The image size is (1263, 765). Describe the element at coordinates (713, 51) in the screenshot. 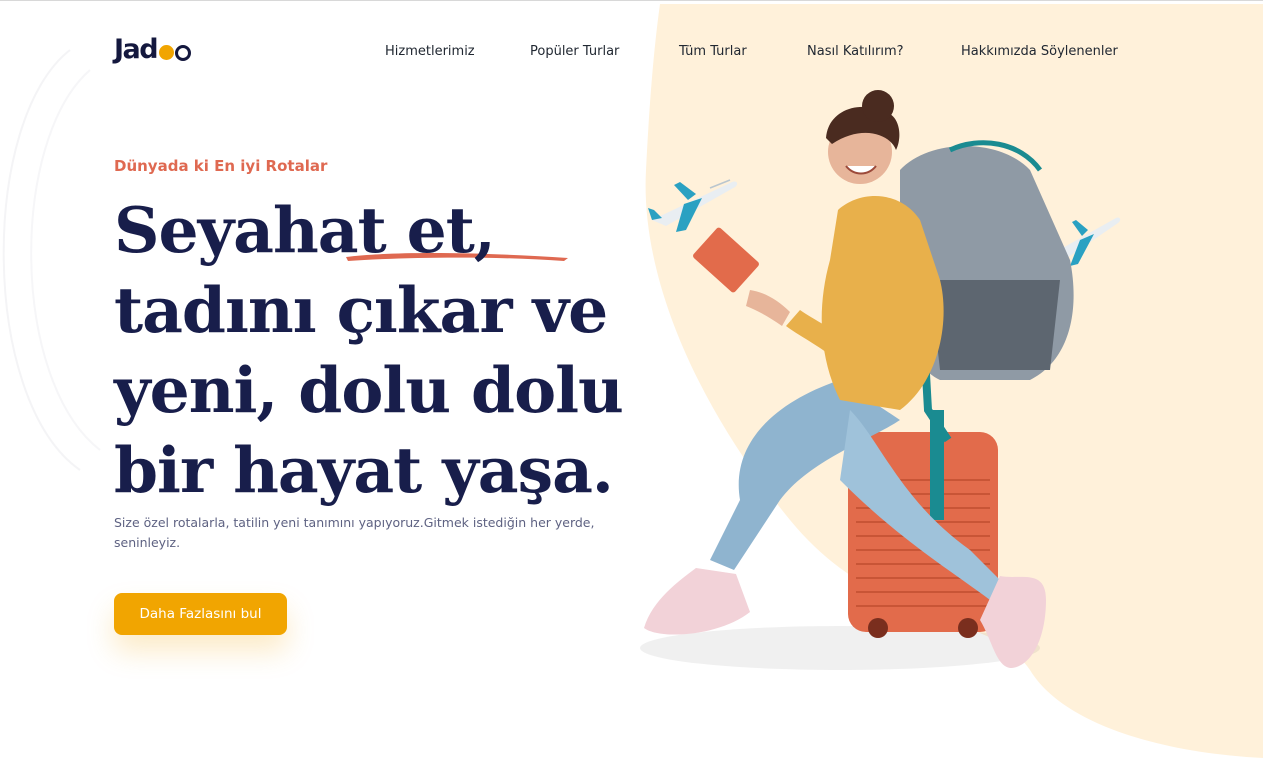

I see `nav-link-all-tours: Tüm Turlar` at that location.